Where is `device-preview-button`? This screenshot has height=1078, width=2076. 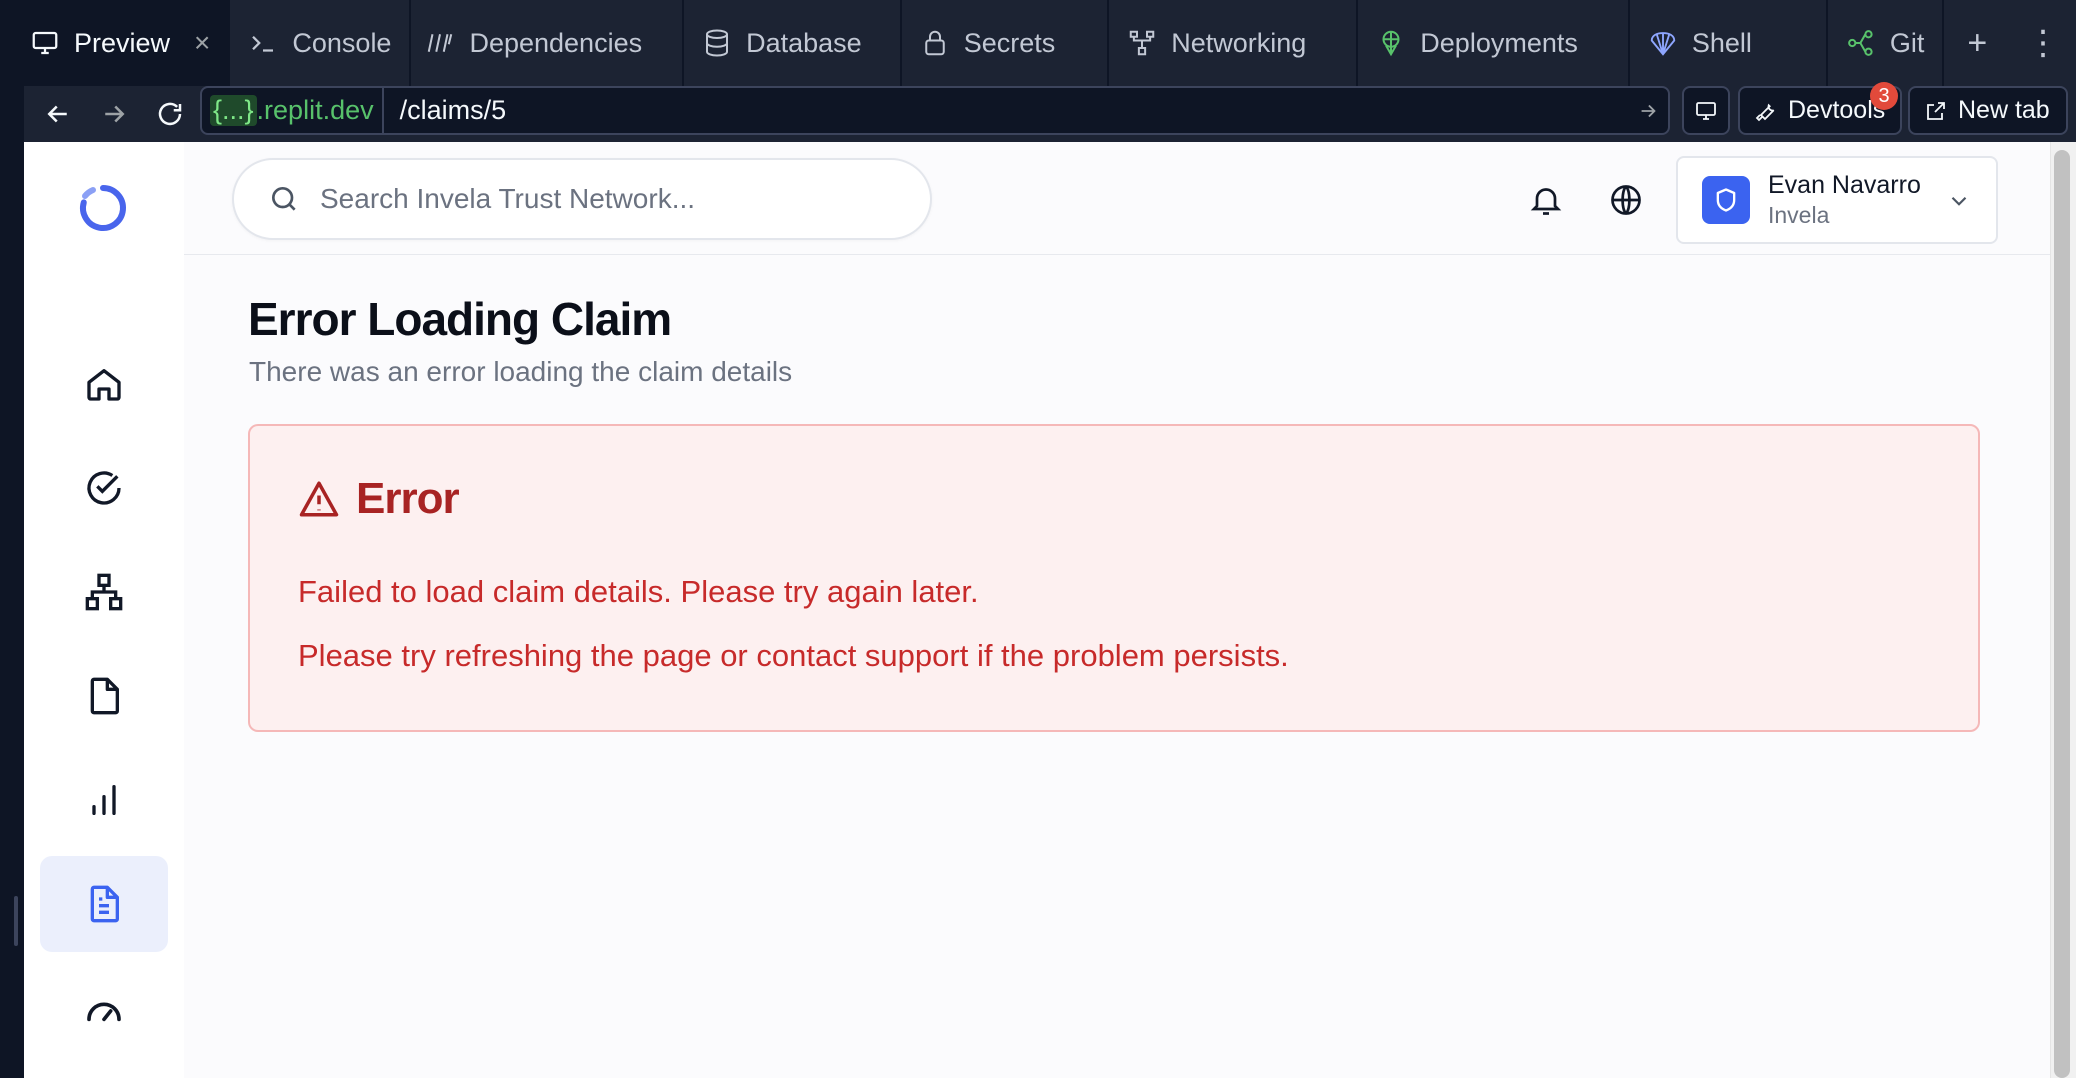 device-preview-button is located at coordinates (1706, 110).